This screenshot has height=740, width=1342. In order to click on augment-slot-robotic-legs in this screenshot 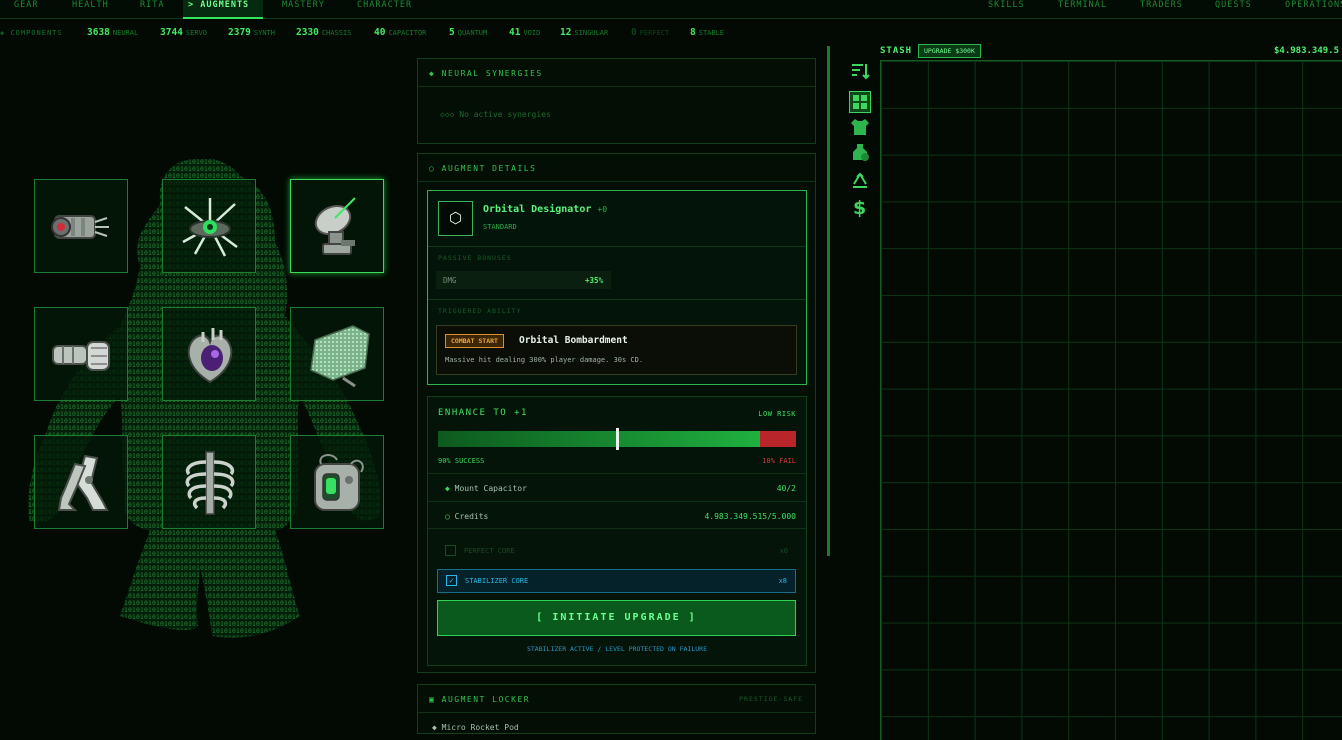, I will do `click(81, 482)`.